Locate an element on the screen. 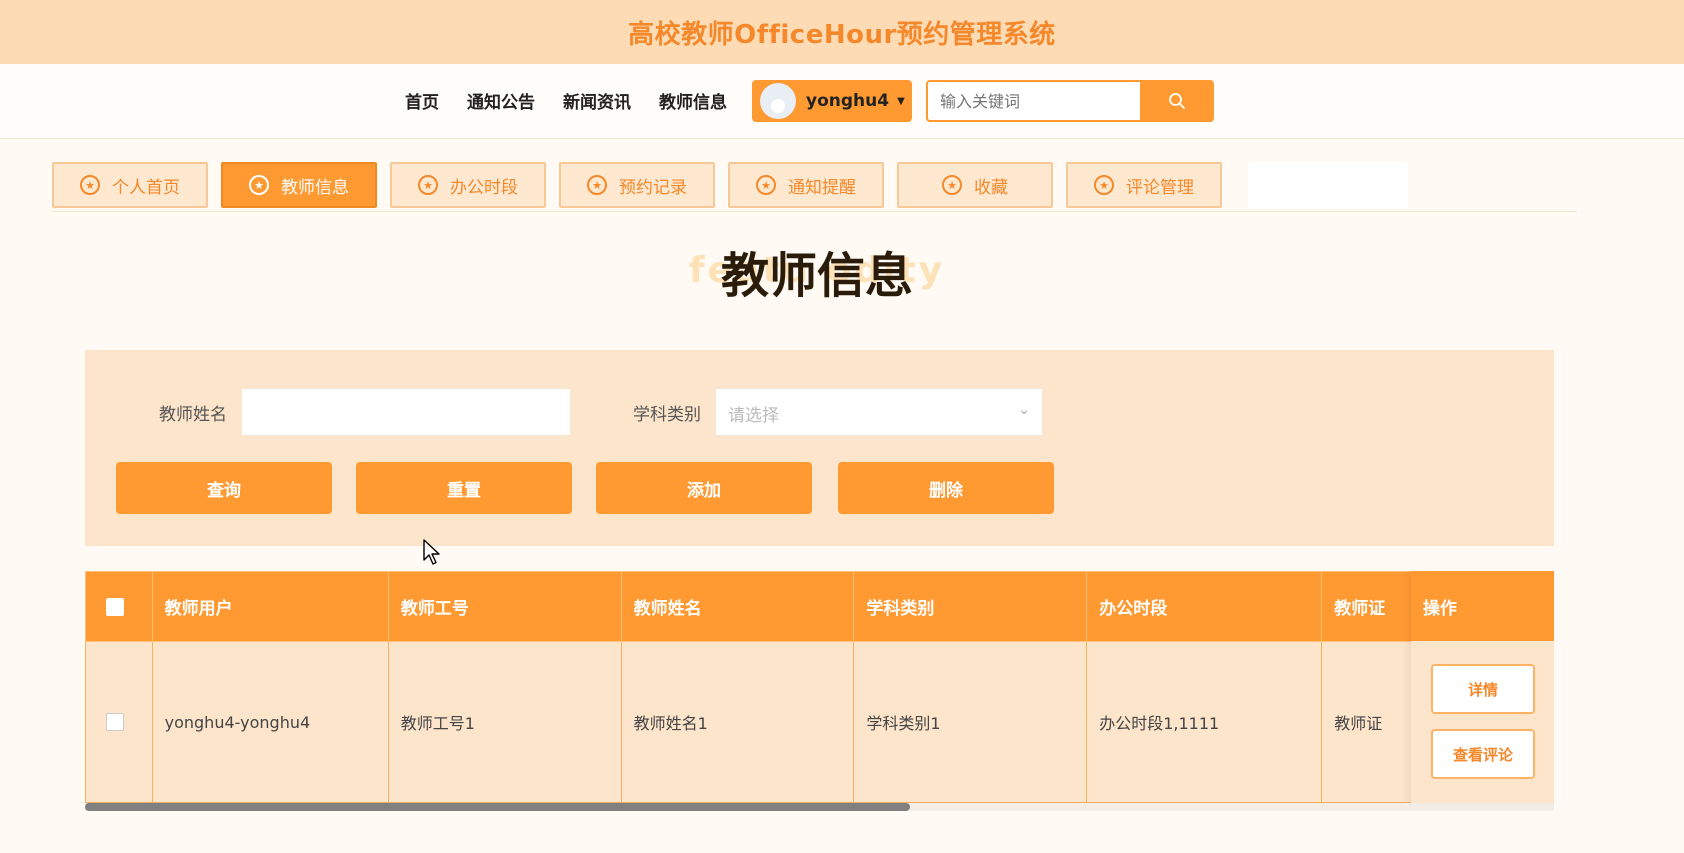 This screenshot has height=853, width=1684. row-select-cell is located at coordinates (119, 722).